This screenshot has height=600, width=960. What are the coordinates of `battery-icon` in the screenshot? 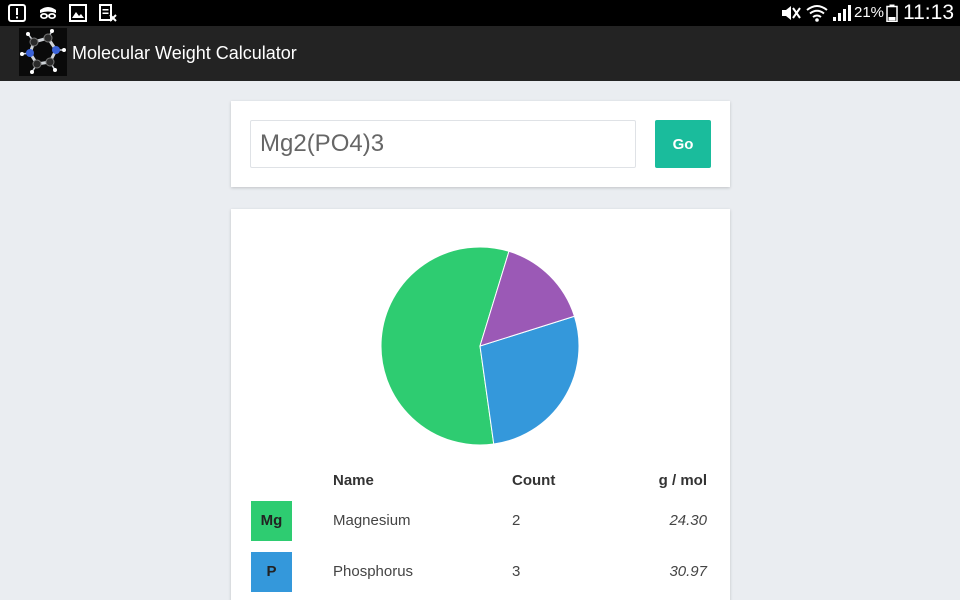 It's located at (892, 13).